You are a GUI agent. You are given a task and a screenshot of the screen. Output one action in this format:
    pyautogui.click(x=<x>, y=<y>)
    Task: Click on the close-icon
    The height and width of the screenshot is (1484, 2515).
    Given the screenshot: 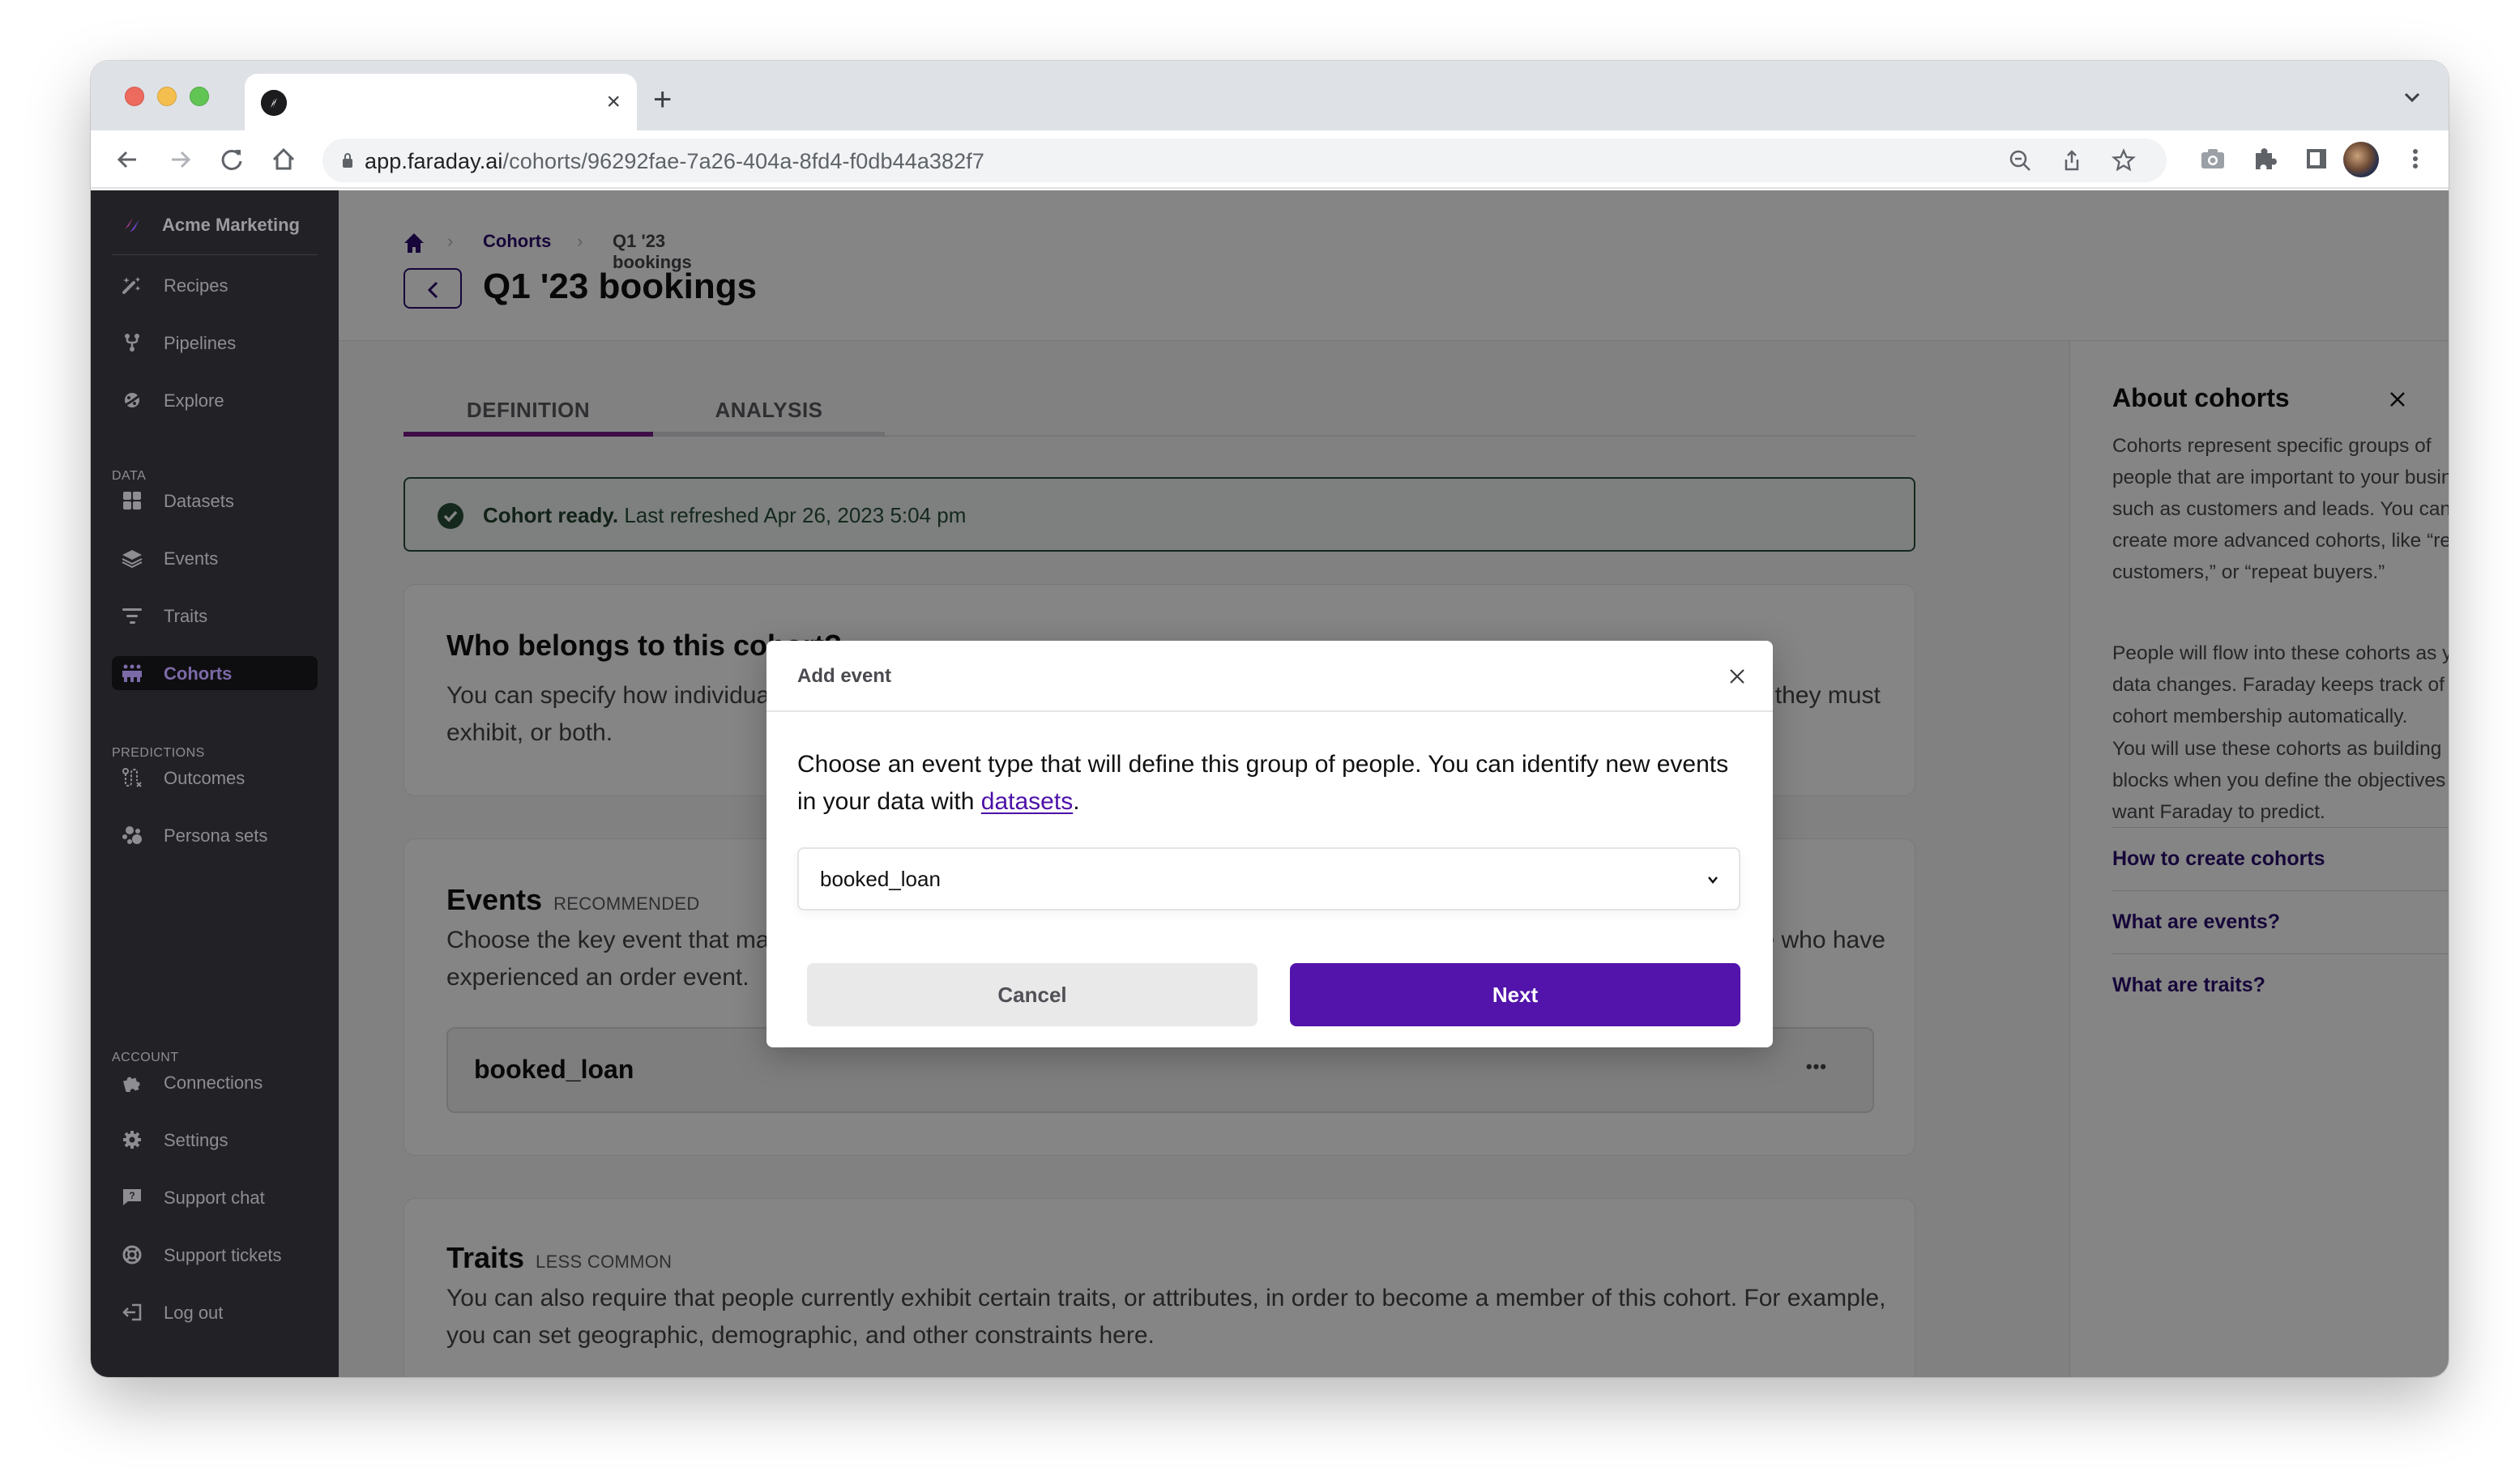 What is the action you would take?
    pyautogui.click(x=1737, y=676)
    